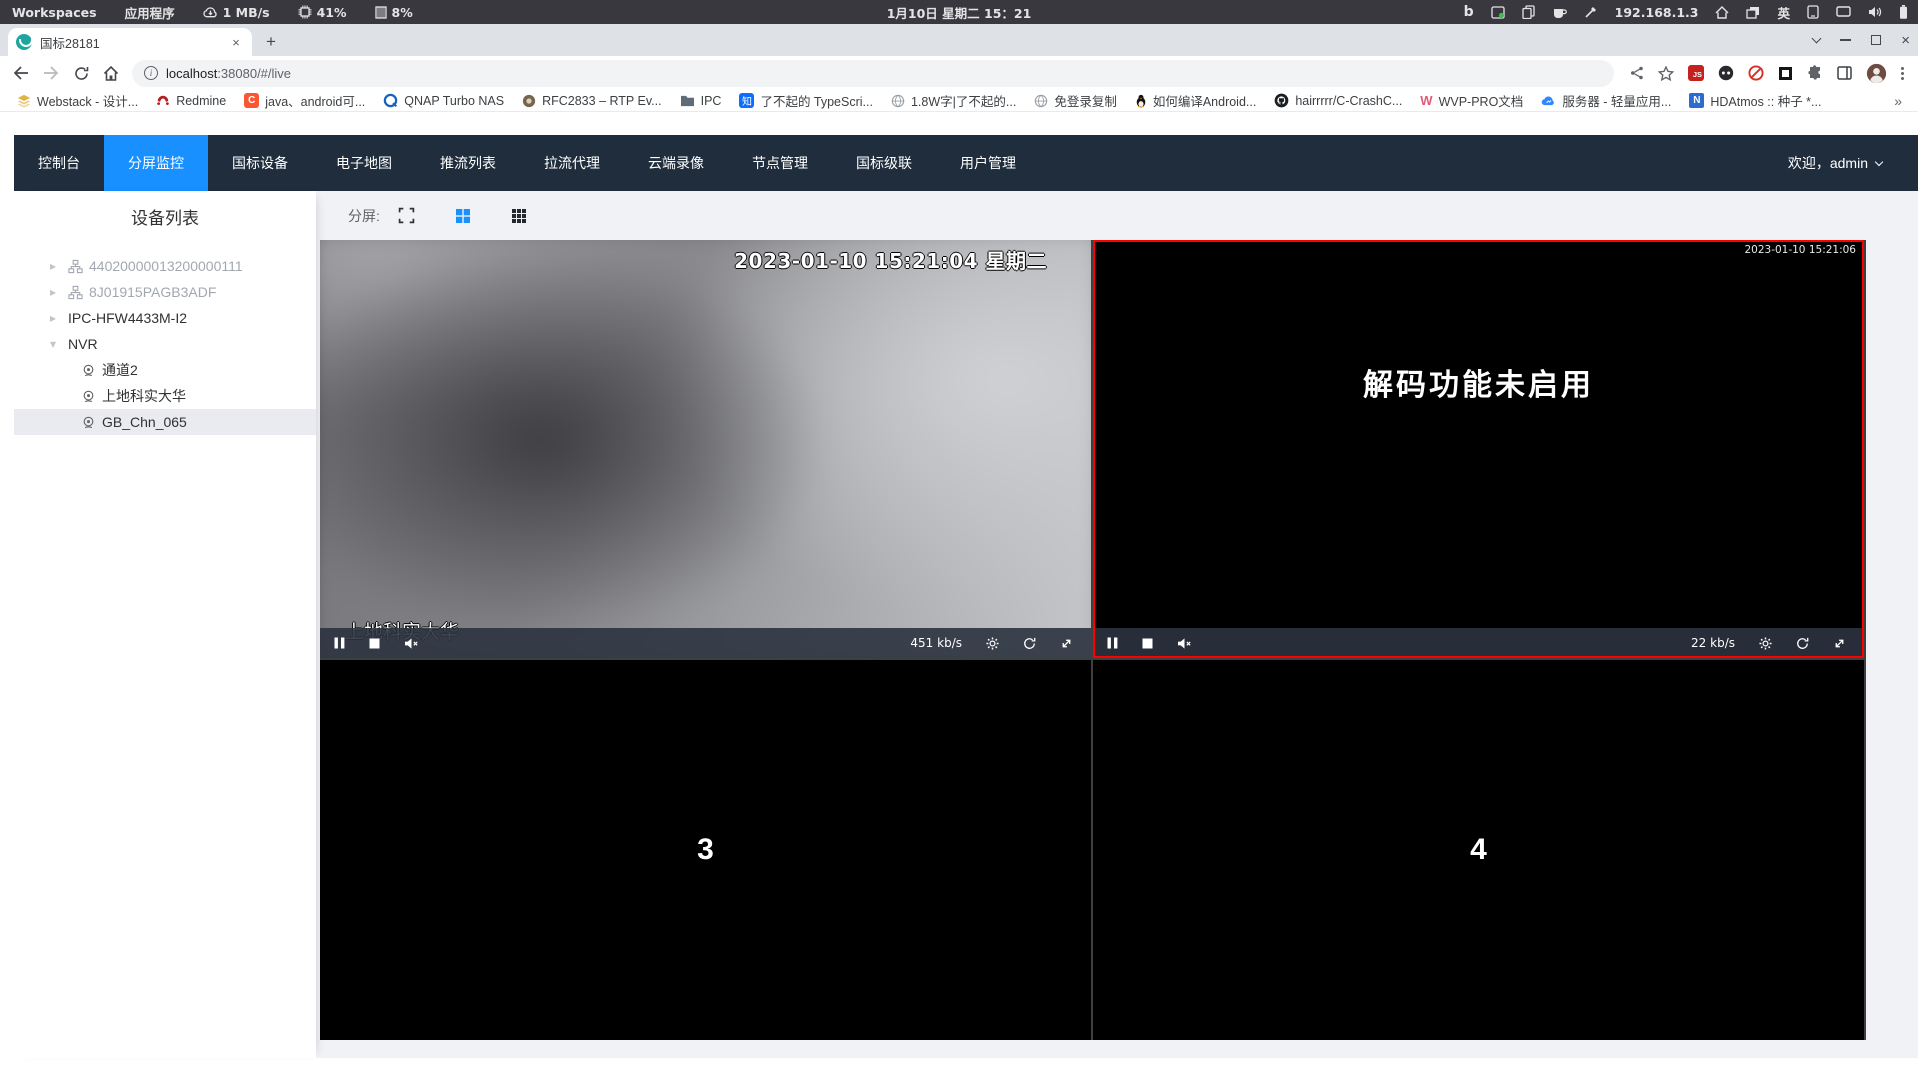 This screenshot has height=1078, width=1918. I want to click on battery-tray-icon, so click(1903, 12).